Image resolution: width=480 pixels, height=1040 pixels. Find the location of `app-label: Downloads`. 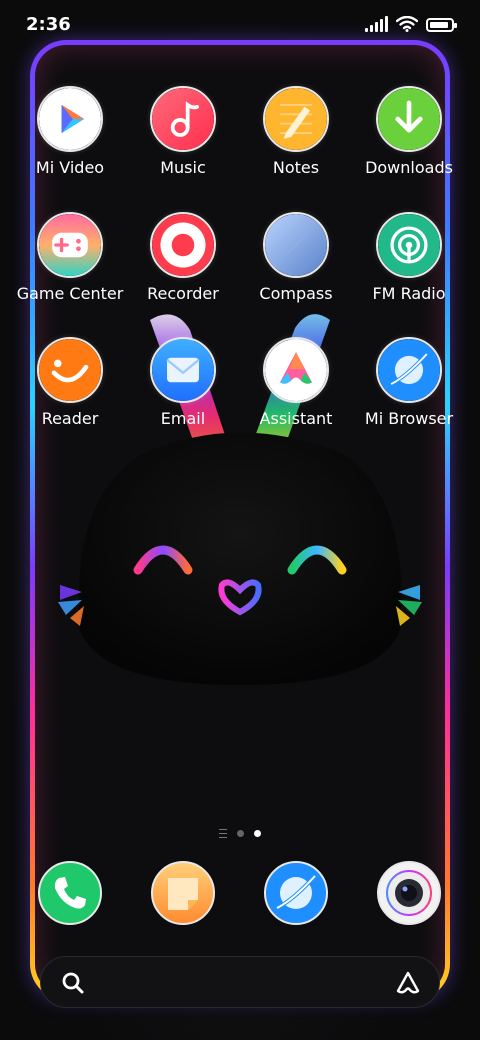

app-label: Downloads is located at coordinates (409, 167).